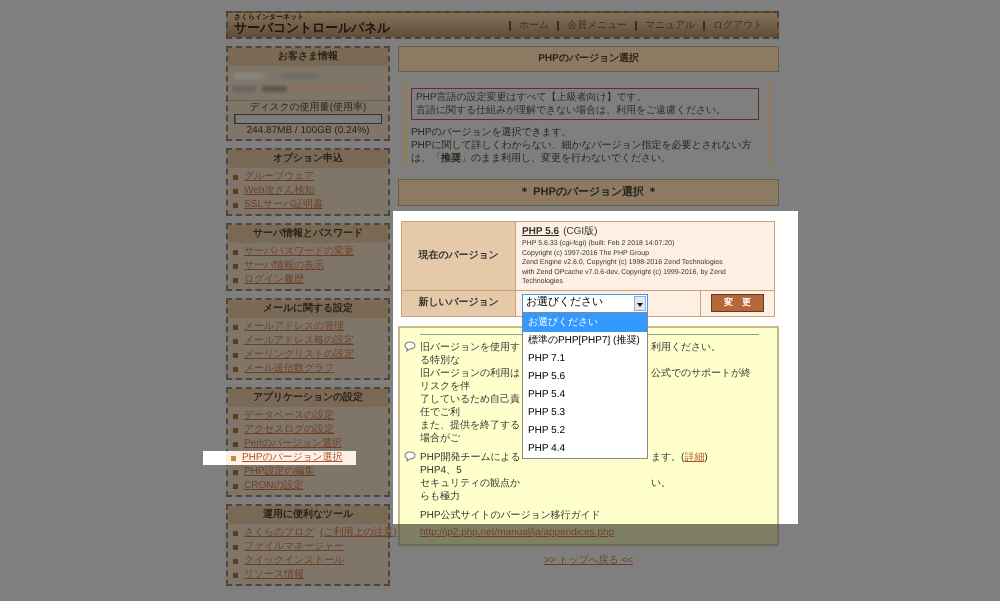 The height and width of the screenshot is (601, 1000). What do you see at coordinates (294, 547) in the screenshot?
I see `sidebar-link: ファイルマネージャー` at bounding box center [294, 547].